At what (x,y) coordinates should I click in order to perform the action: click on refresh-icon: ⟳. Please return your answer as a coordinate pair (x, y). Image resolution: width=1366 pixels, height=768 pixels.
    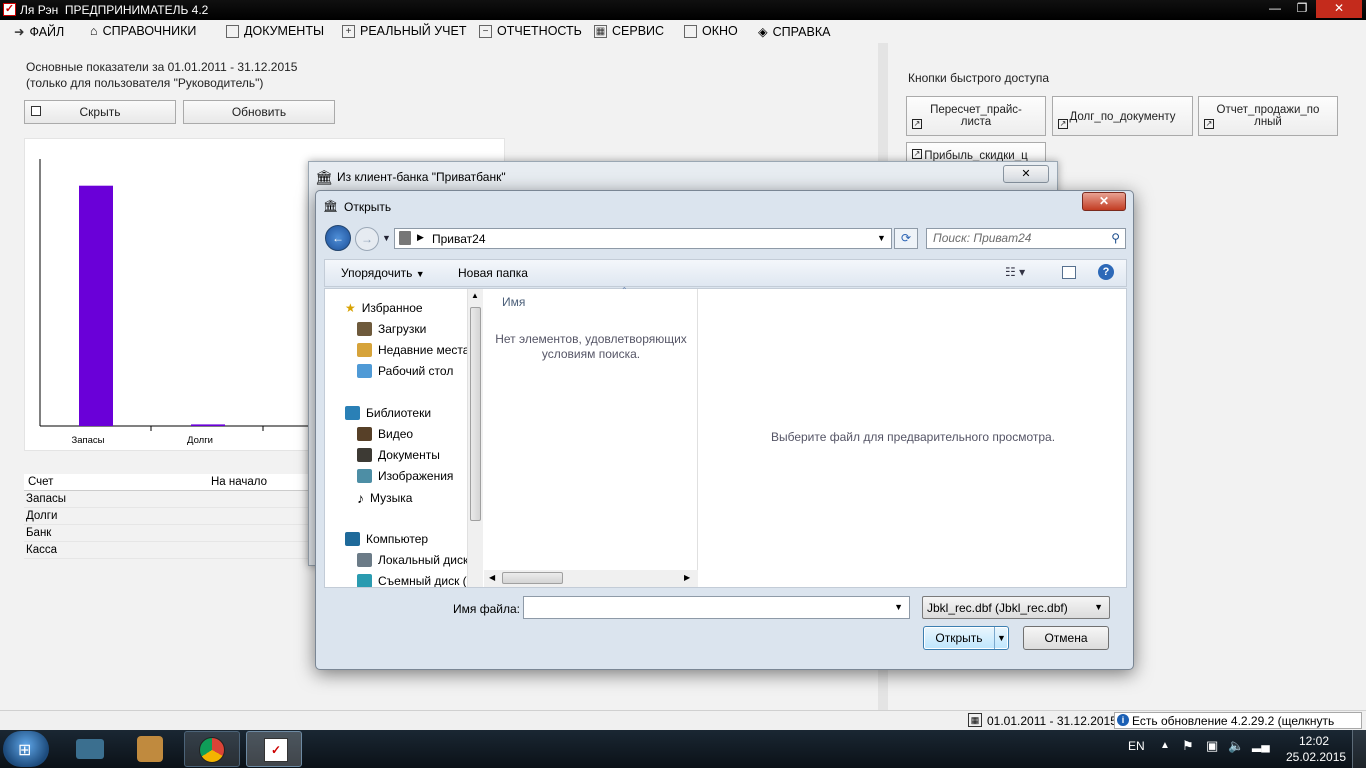
    Looking at the image, I should click on (906, 238).